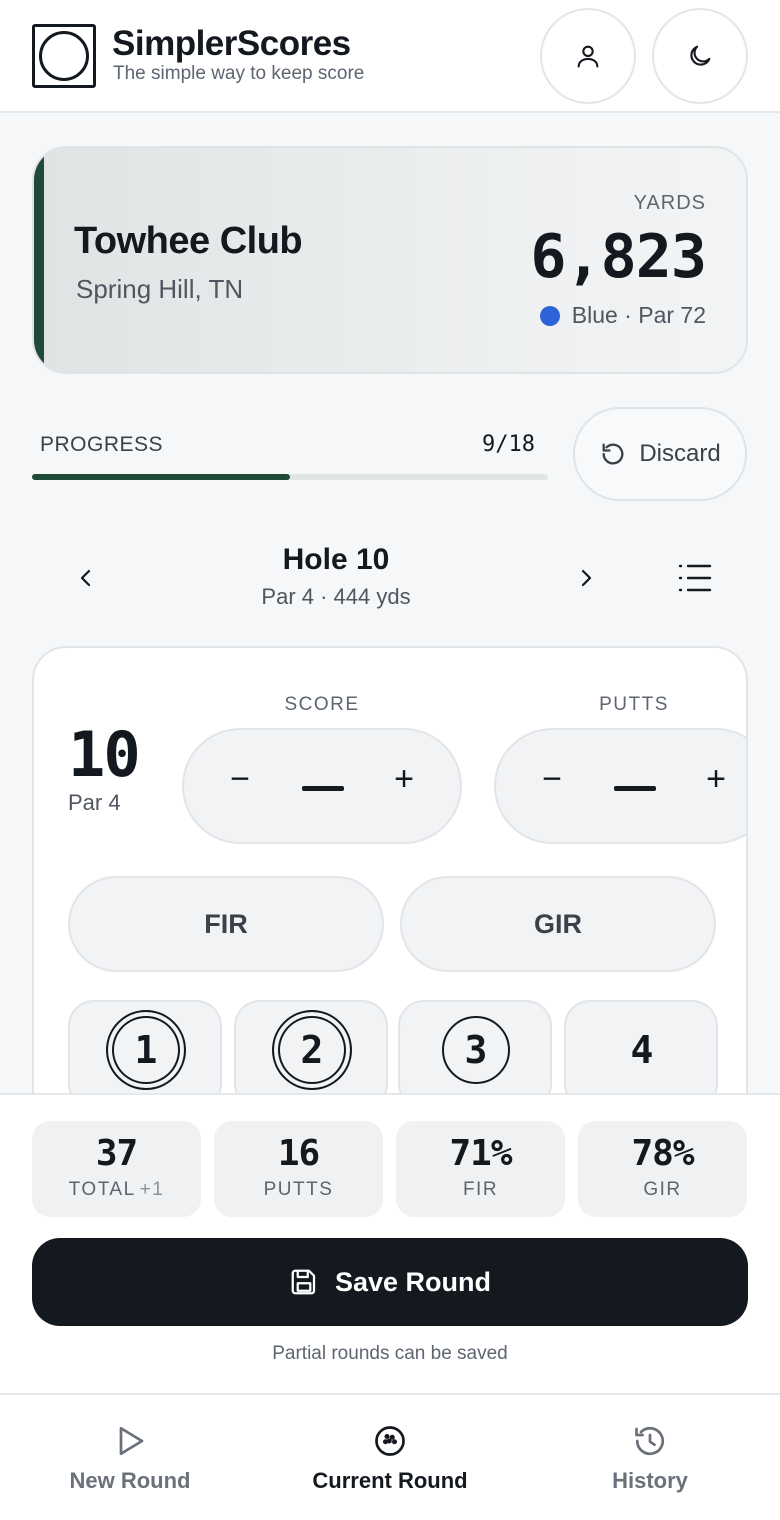 Image resolution: width=780 pixels, height=1520 pixels. I want to click on putts-value: 16, so click(298, 1153).